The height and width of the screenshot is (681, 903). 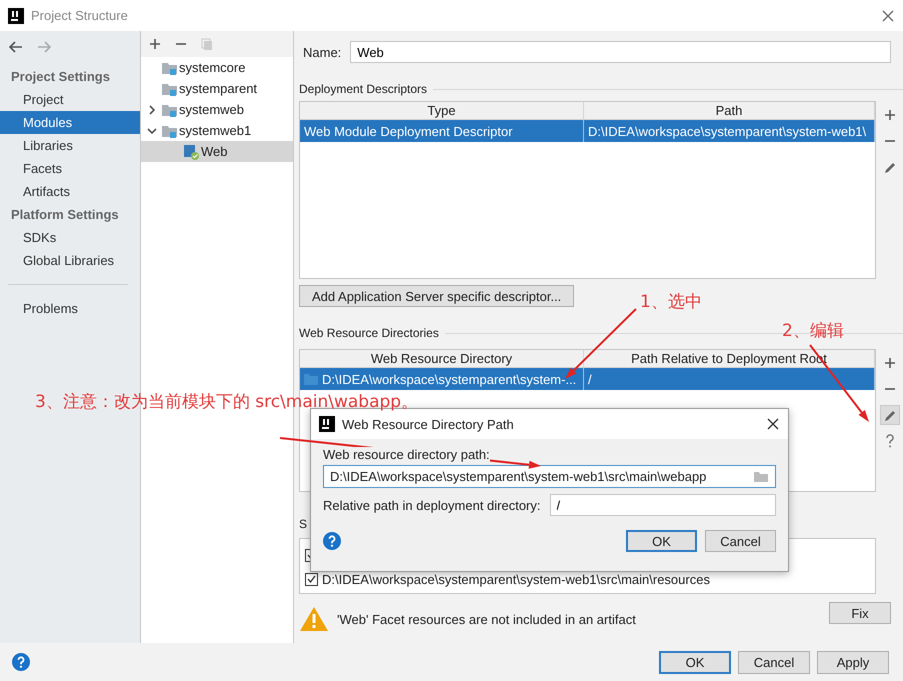 What do you see at coordinates (70, 168) in the screenshot?
I see `sidebar-item: Facets` at bounding box center [70, 168].